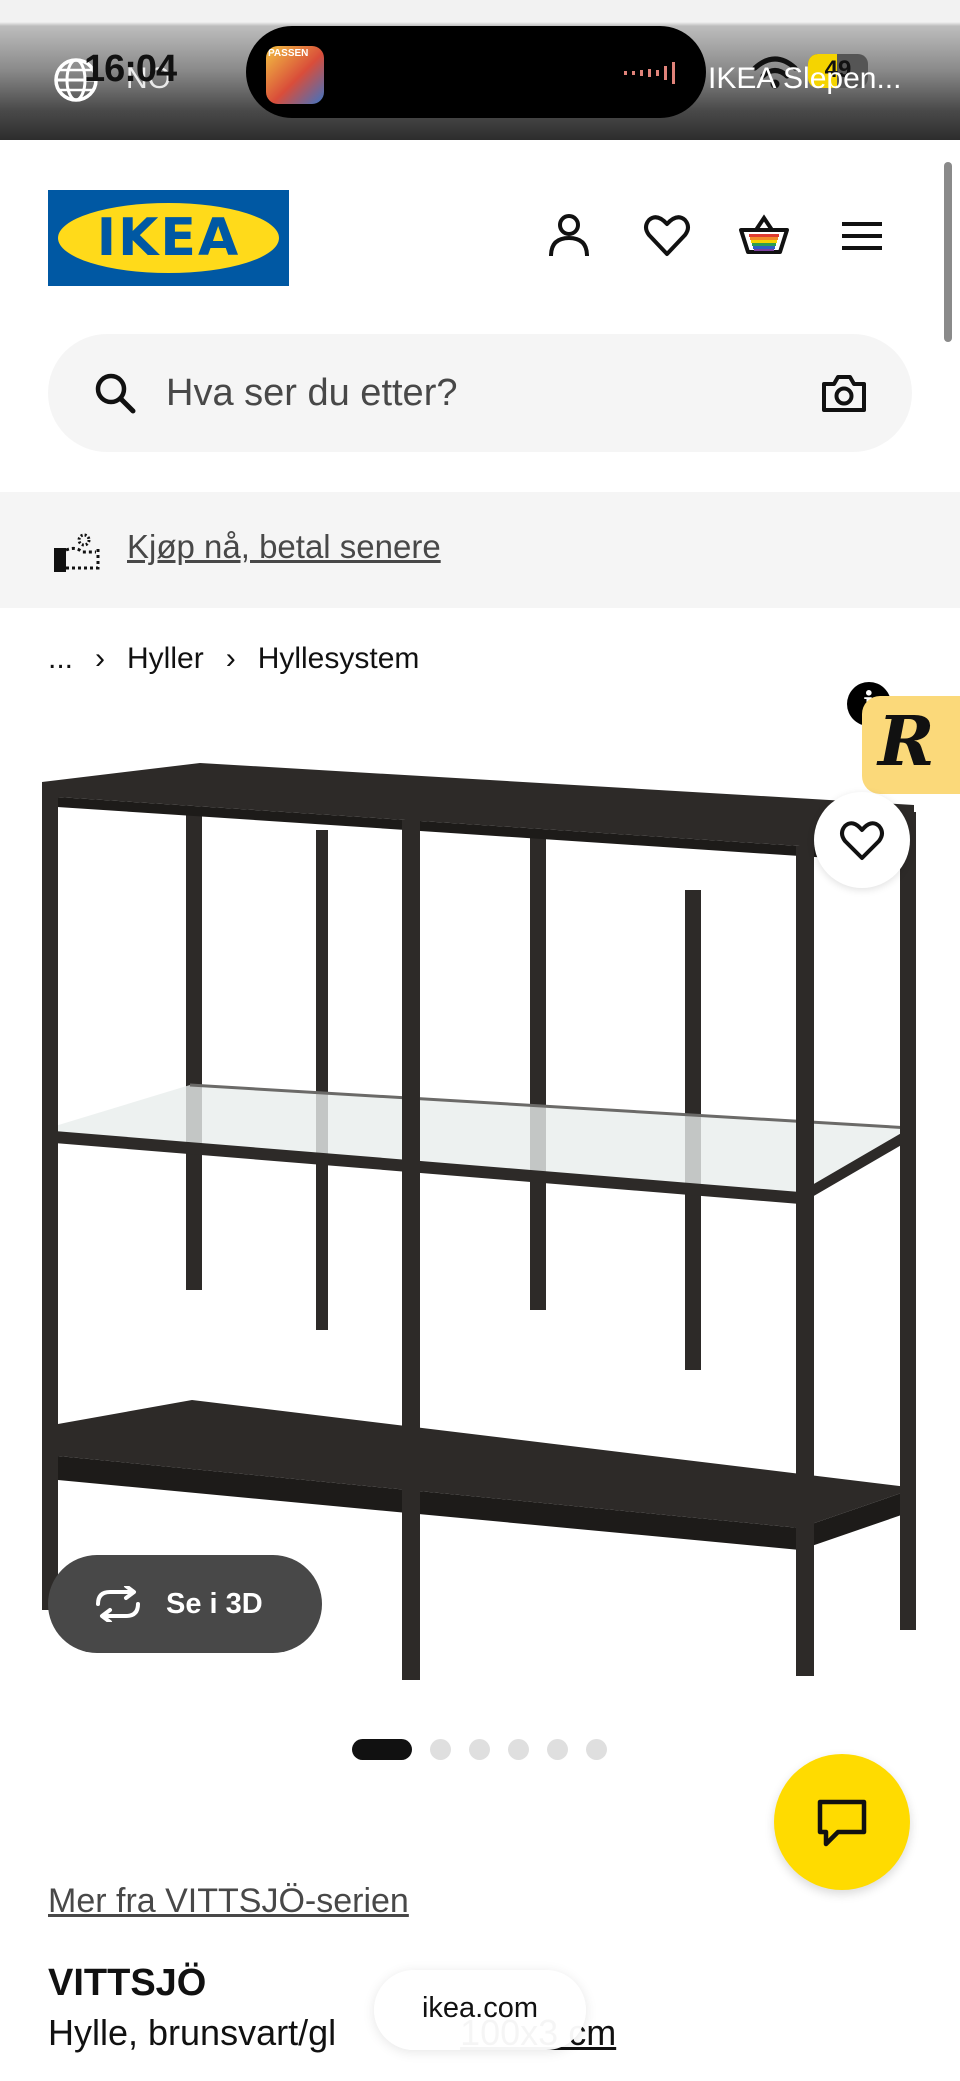 This screenshot has width=960, height=2081. Describe the element at coordinates (649, 73) in the screenshot. I see `audio-wave-icon` at that location.